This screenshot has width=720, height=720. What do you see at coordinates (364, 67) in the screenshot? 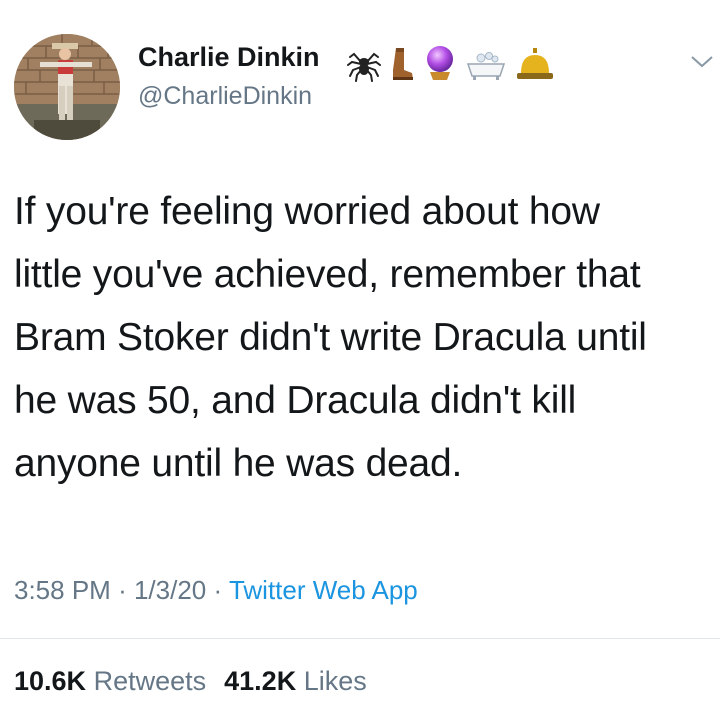
I see `spider-emoji-icon` at bounding box center [364, 67].